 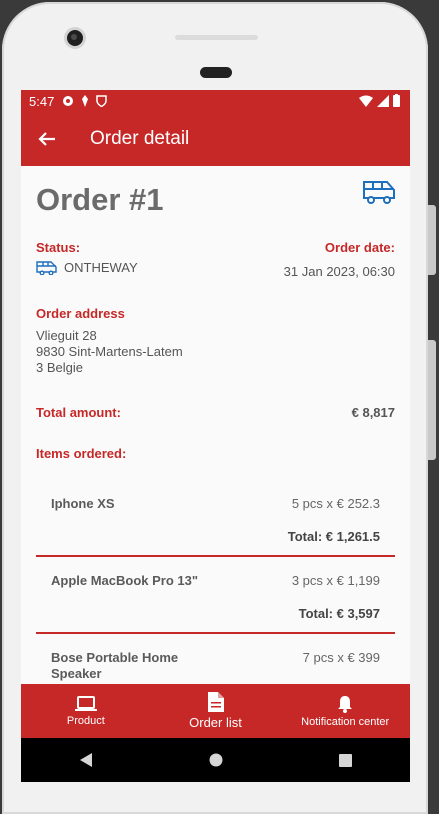 I want to click on volume-button, so click(x=432, y=400).